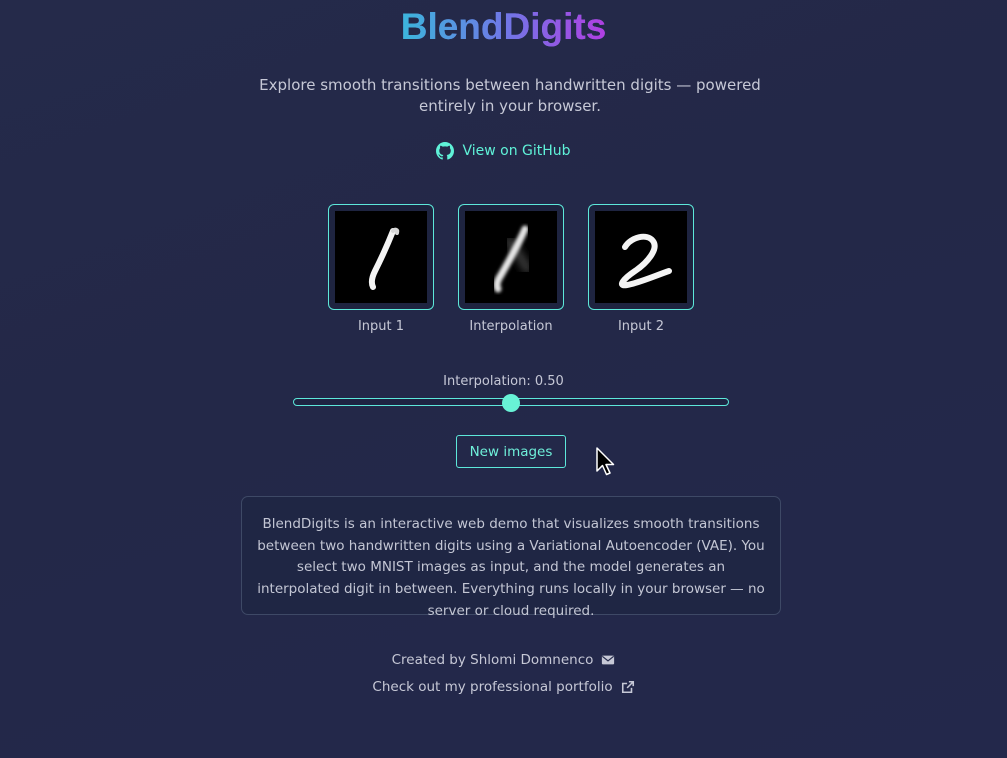 This screenshot has width=1007, height=758. I want to click on github-link: View on GitHub, so click(503, 151).